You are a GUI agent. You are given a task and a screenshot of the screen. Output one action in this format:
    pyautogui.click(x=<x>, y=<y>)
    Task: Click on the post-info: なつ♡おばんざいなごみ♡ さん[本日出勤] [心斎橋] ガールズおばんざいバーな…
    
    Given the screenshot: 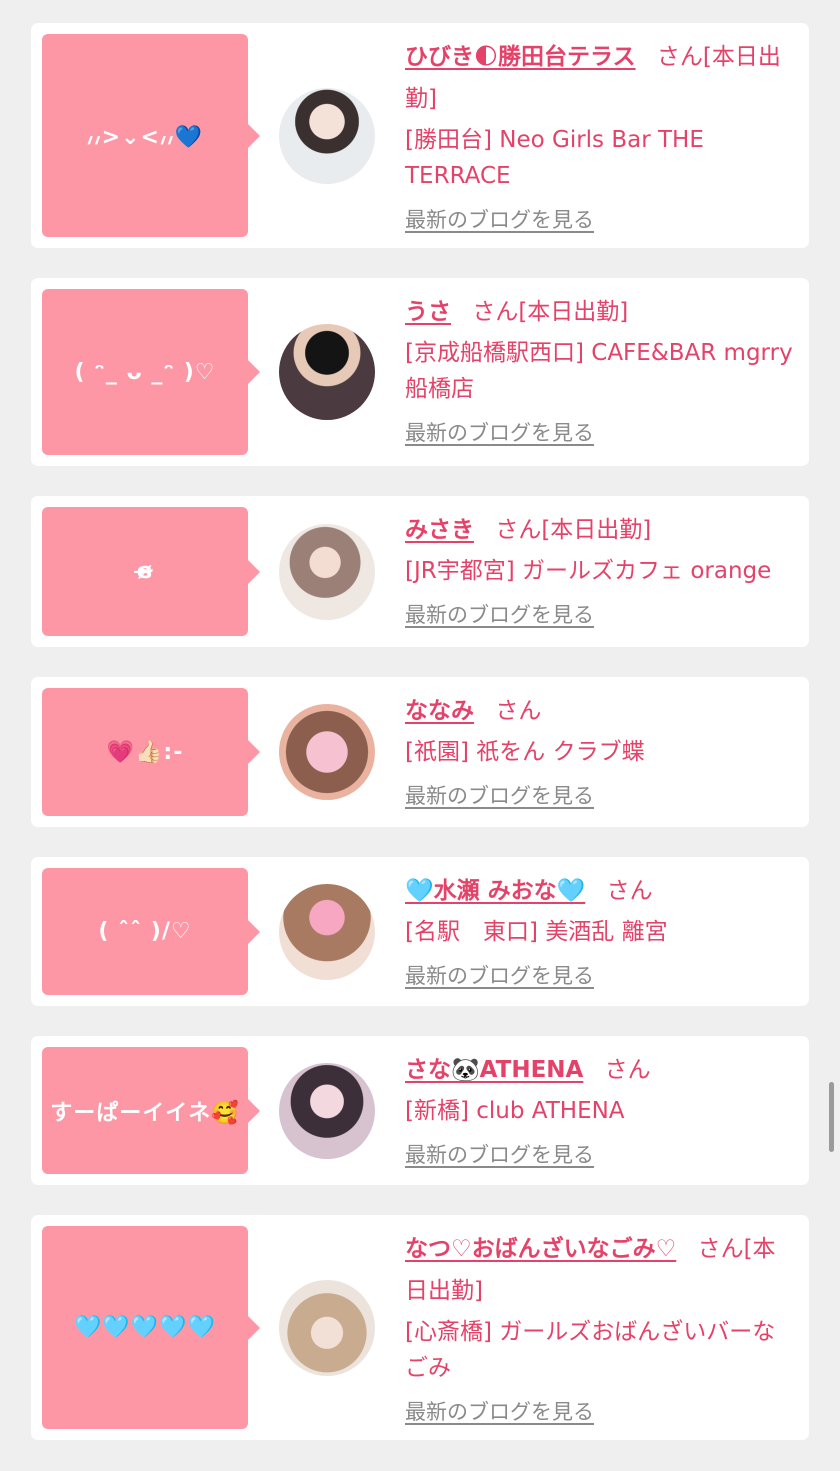 What is the action you would take?
    pyautogui.click(x=601, y=1327)
    